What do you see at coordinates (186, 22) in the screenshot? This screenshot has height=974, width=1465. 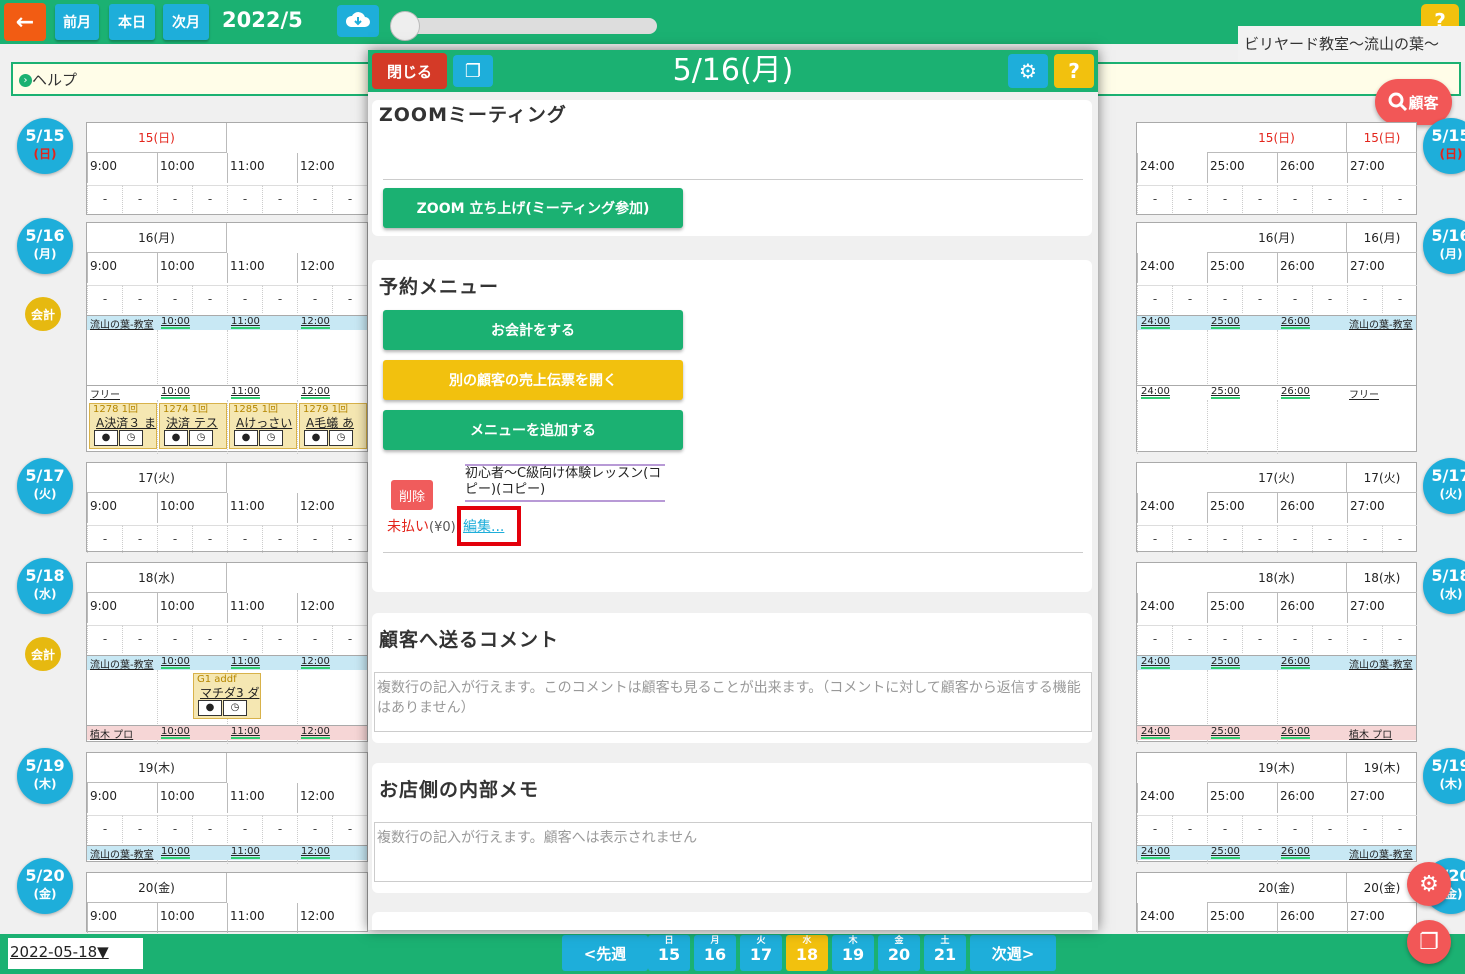 I see `next-month-button: 次月` at bounding box center [186, 22].